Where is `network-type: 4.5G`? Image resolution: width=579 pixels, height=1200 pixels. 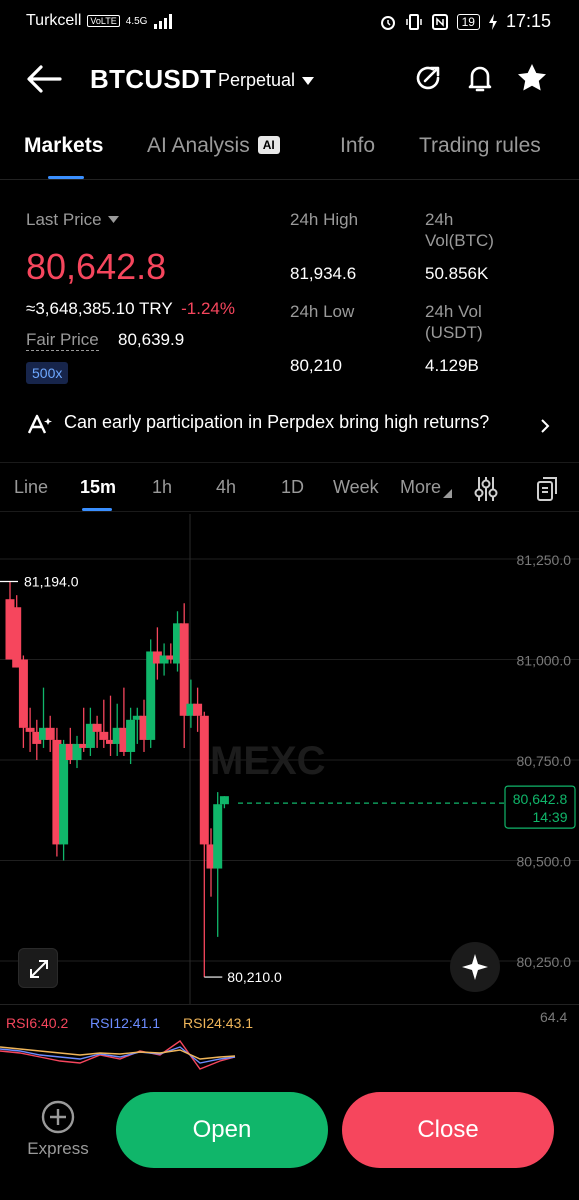 network-type: 4.5G is located at coordinates (136, 21).